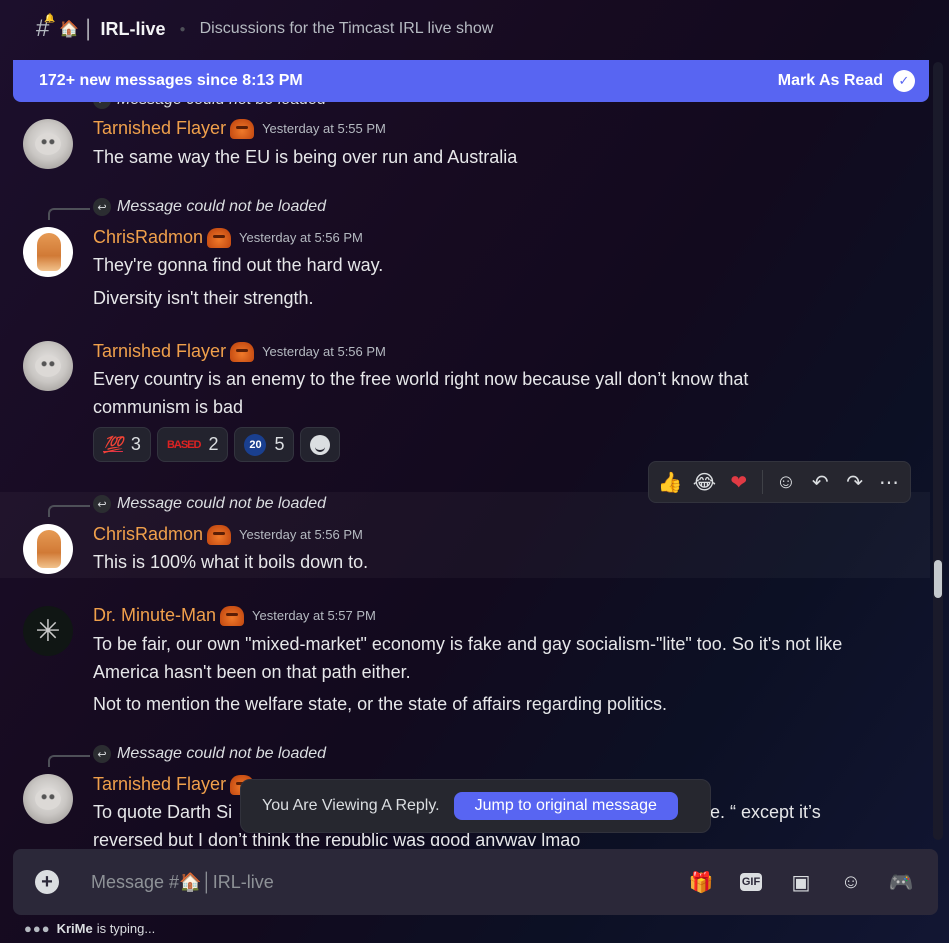  I want to click on toolbar-divider, so click(762, 482).